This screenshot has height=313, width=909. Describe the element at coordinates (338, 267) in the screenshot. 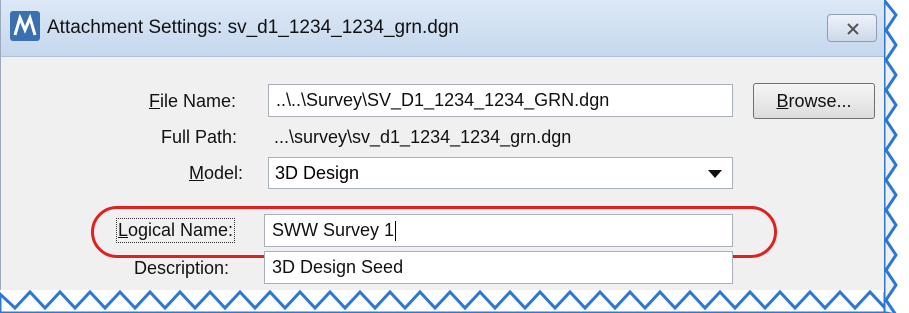

I see `description-value: 3D Design Seed` at that location.